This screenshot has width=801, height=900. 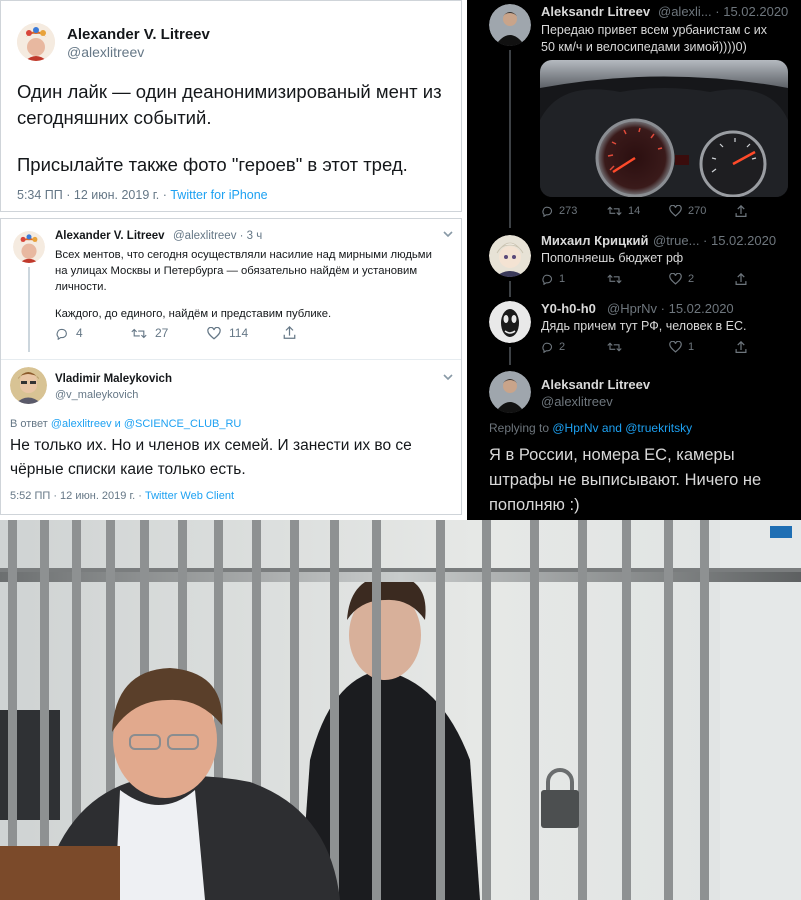 I want to click on author-name: Y0-h0-h0, so click(x=568, y=308).